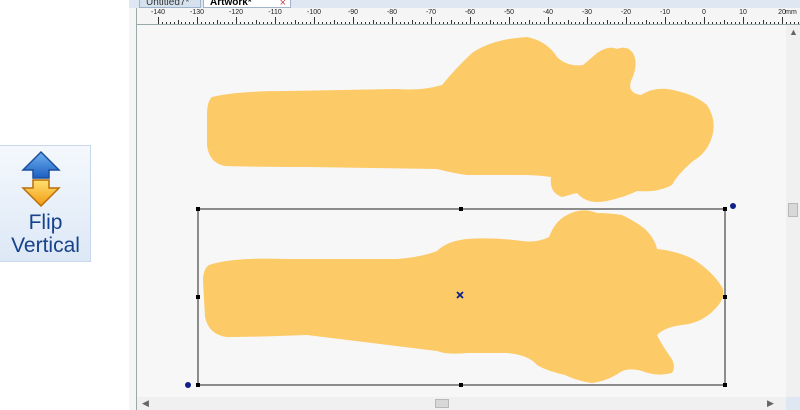 The height and width of the screenshot is (410, 800). I want to click on vertical-scrollbar: ▲, so click(793, 211).